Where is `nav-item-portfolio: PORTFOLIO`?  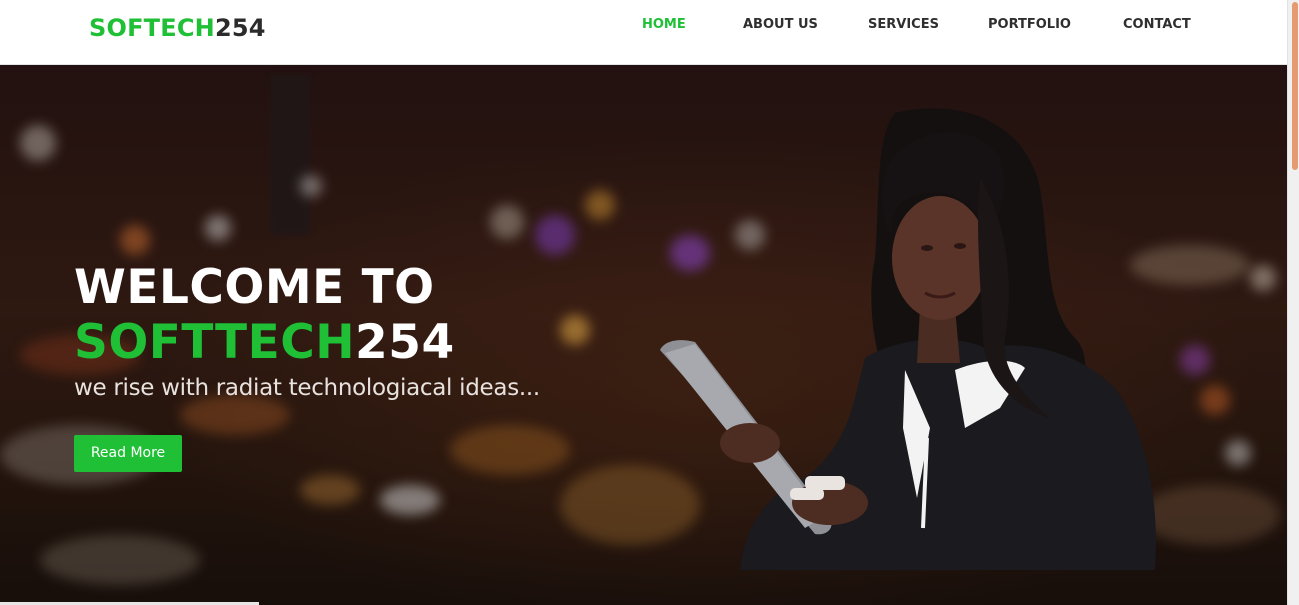 nav-item-portfolio: PORTFOLIO is located at coordinates (1029, 25).